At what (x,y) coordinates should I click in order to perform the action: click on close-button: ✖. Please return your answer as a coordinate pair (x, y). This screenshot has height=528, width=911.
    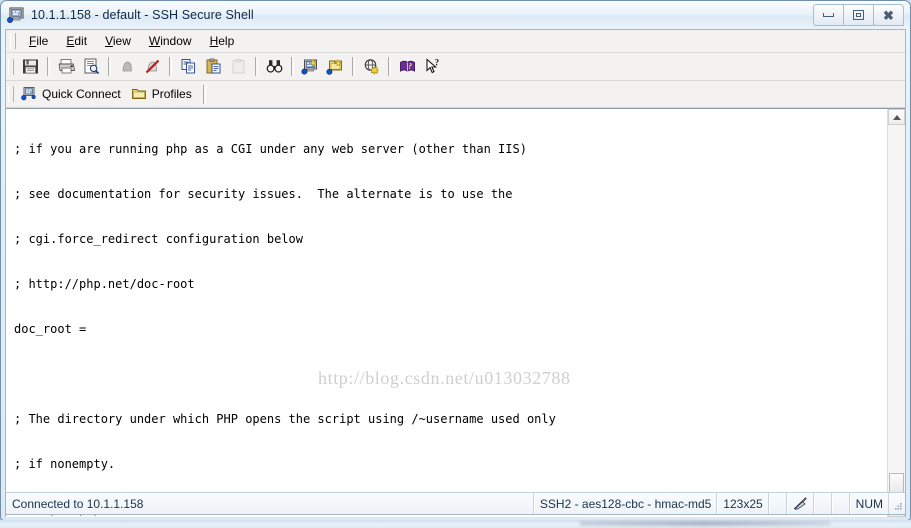
    Looking at the image, I should click on (888, 15).